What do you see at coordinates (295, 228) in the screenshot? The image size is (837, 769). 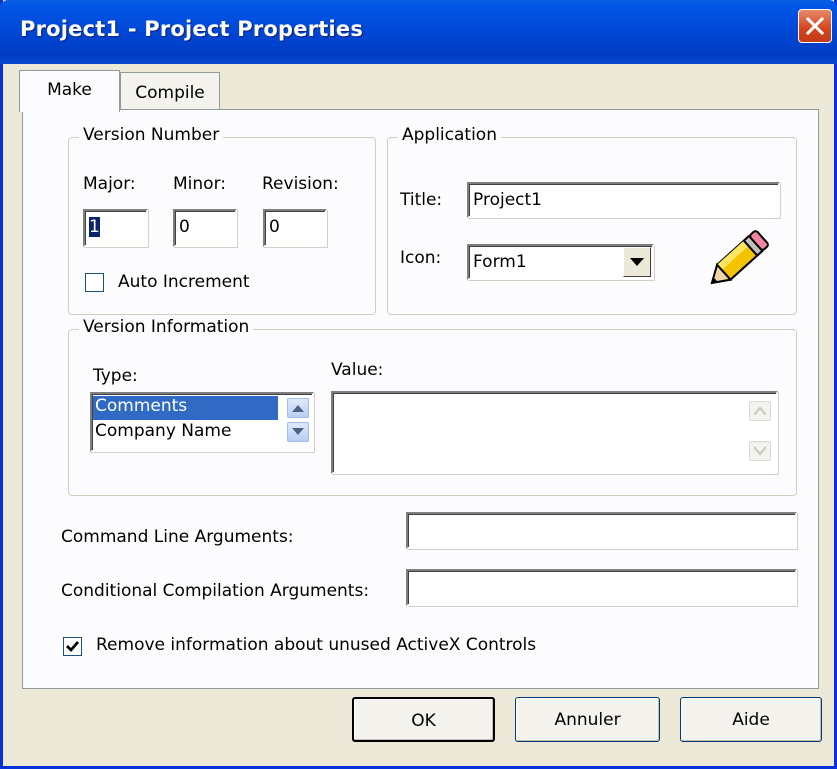 I see `revision-input: 0` at bounding box center [295, 228].